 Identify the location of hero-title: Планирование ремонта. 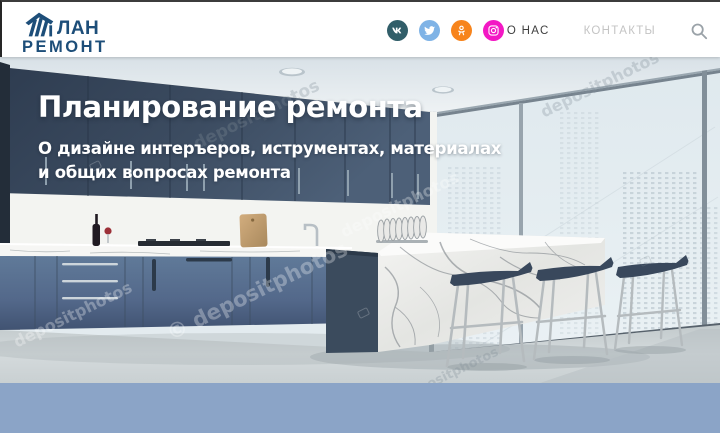
(230, 107).